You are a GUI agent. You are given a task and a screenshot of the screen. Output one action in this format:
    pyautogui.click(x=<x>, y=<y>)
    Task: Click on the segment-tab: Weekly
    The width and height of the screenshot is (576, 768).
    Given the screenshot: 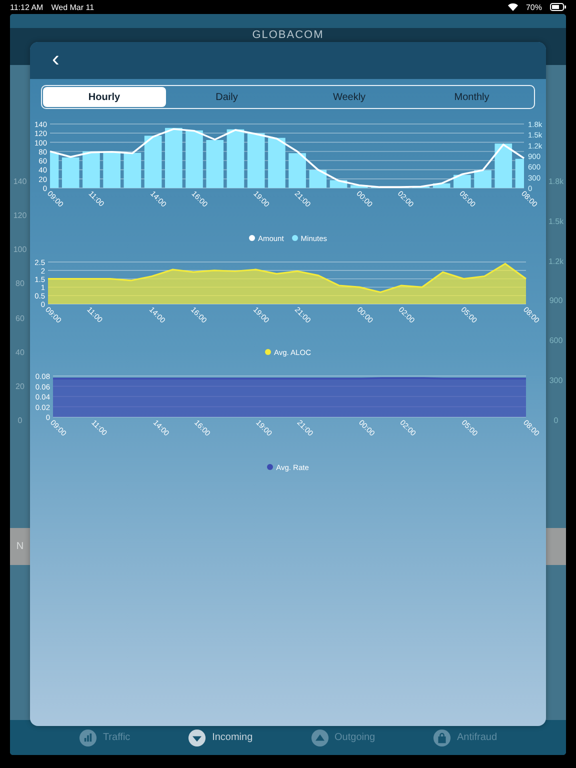 What is the action you would take?
    pyautogui.click(x=349, y=97)
    